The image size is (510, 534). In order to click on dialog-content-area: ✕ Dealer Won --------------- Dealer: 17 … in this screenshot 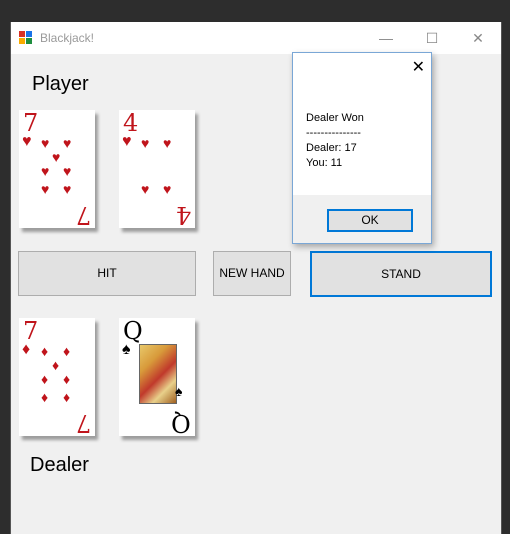, I will do `click(362, 124)`.